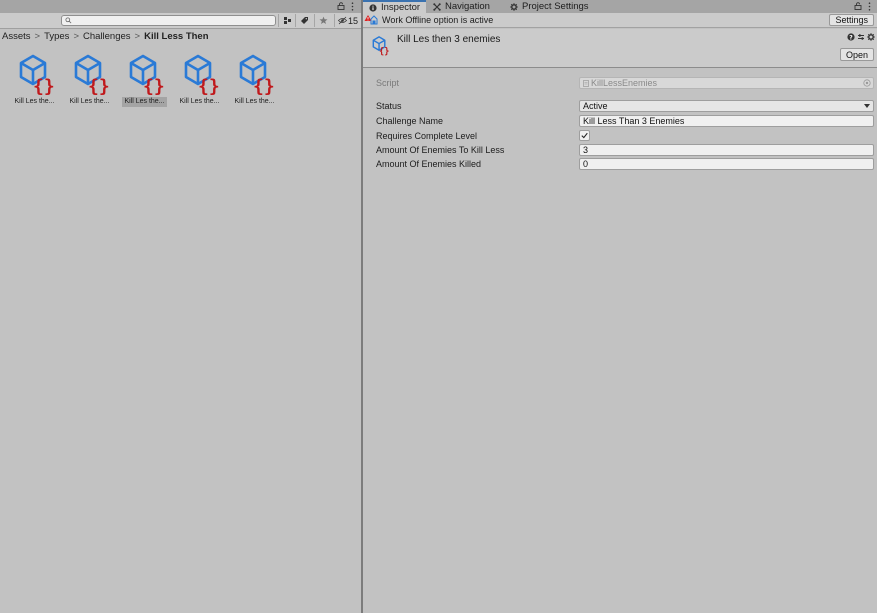 This screenshot has width=877, height=613. I want to click on search-input, so click(168, 20).